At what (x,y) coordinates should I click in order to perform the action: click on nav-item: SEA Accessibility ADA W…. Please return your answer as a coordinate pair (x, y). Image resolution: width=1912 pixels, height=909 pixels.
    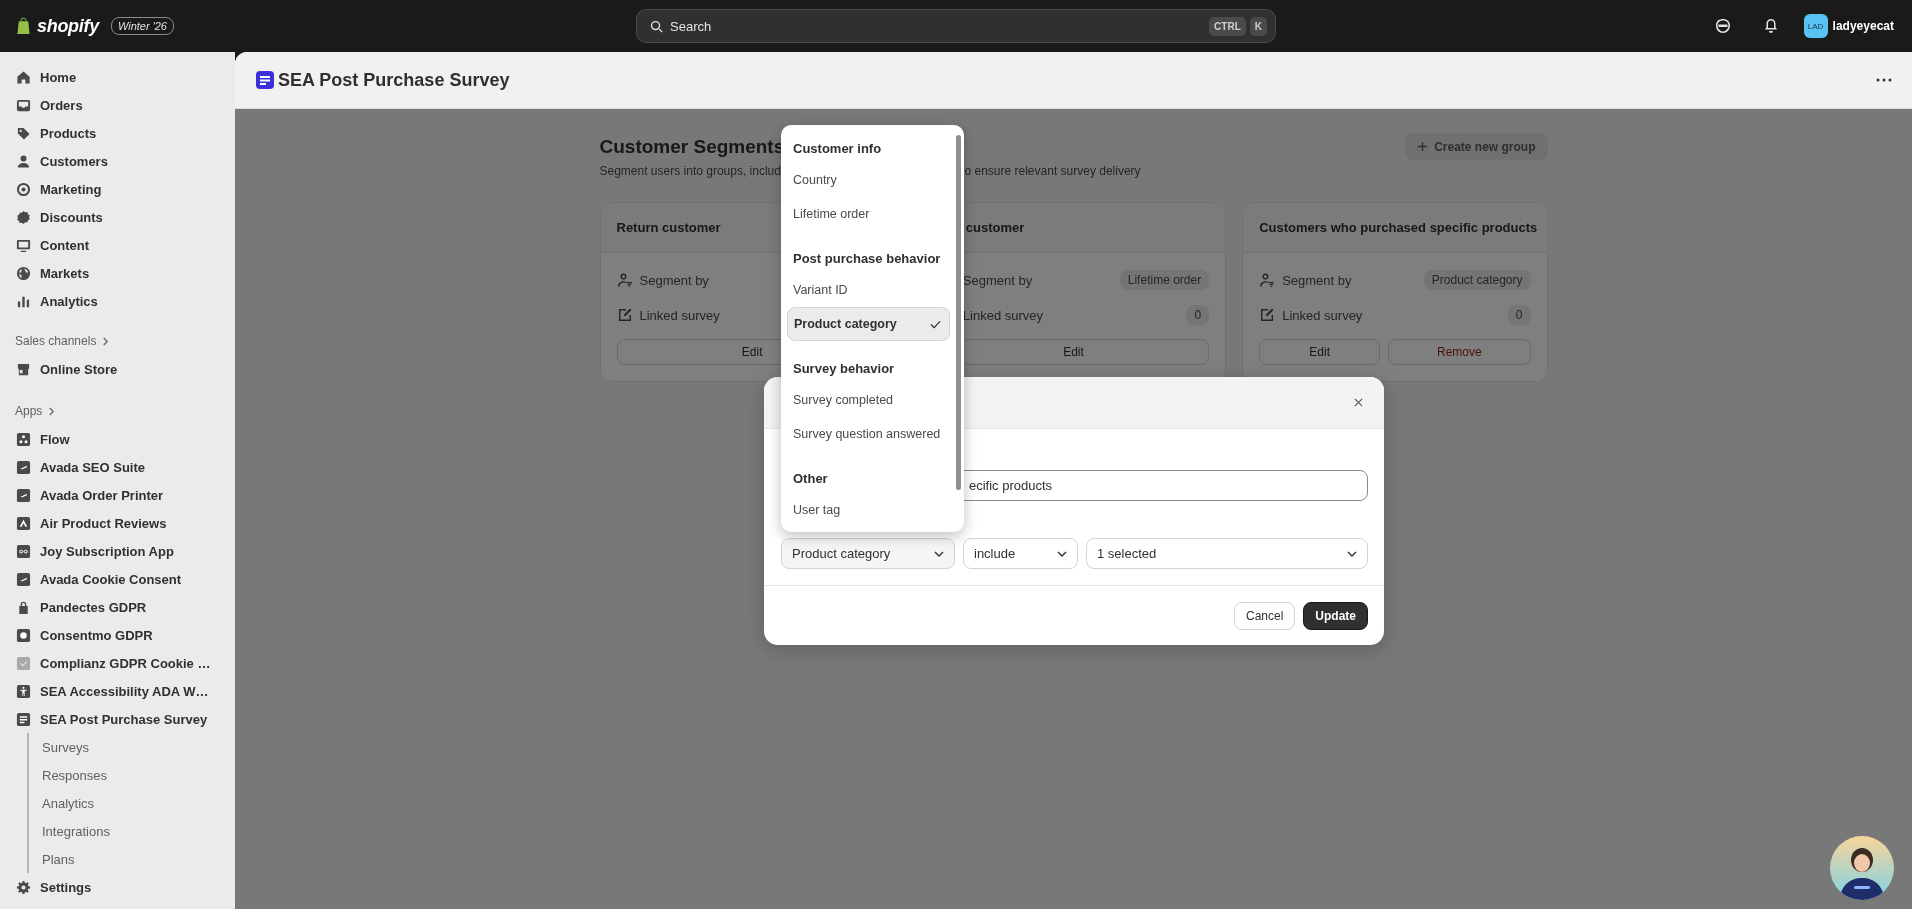
    Looking at the image, I should click on (117, 691).